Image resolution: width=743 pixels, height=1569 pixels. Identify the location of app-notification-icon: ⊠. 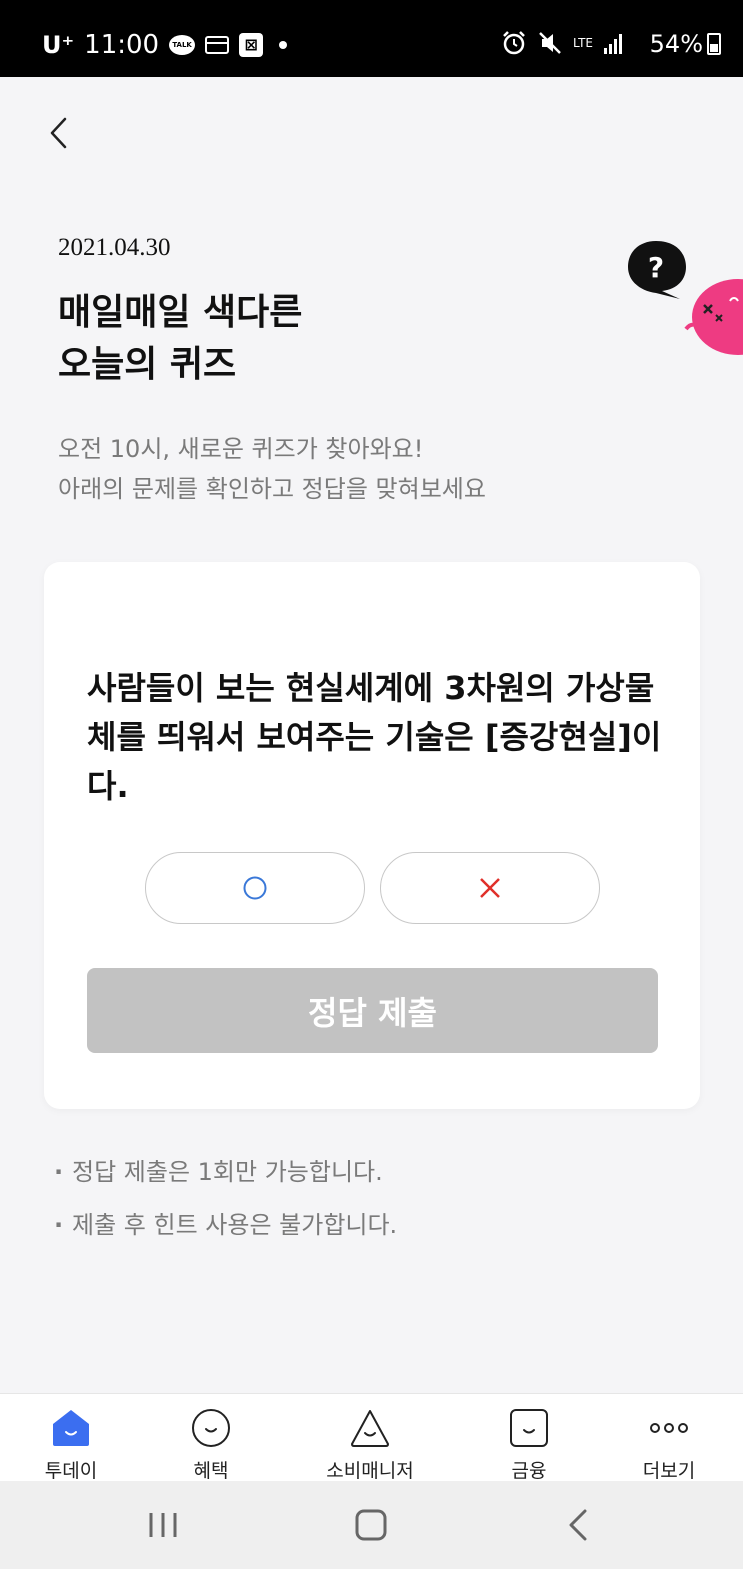
(251, 45).